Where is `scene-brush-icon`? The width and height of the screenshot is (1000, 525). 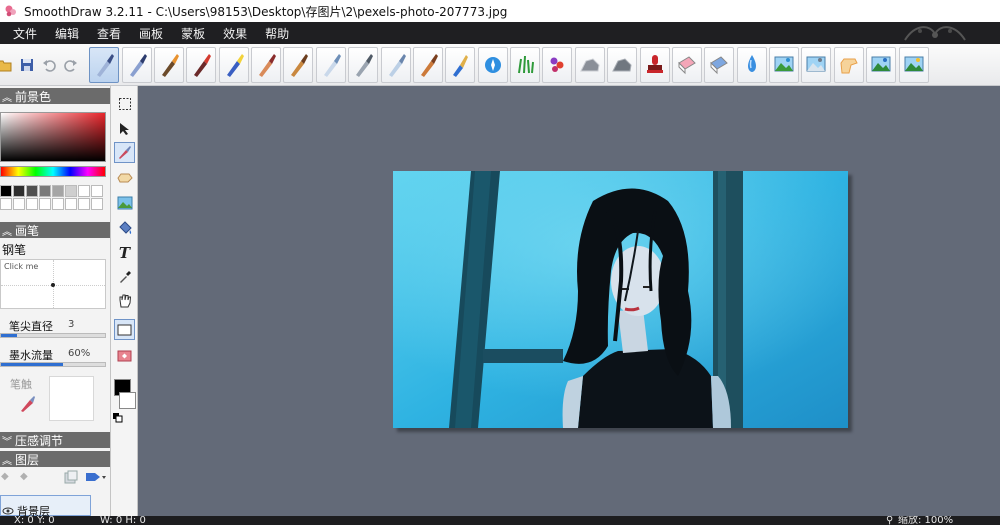 scene-brush-icon is located at coordinates (881, 63).